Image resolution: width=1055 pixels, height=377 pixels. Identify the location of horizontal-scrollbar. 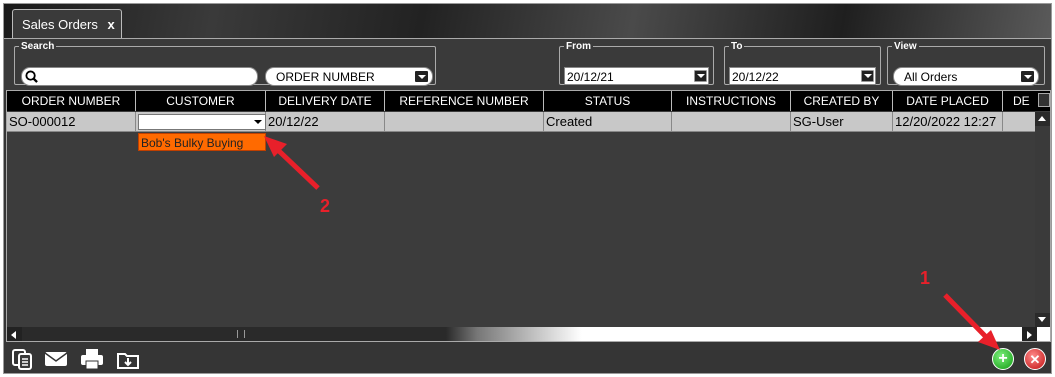
(528, 334).